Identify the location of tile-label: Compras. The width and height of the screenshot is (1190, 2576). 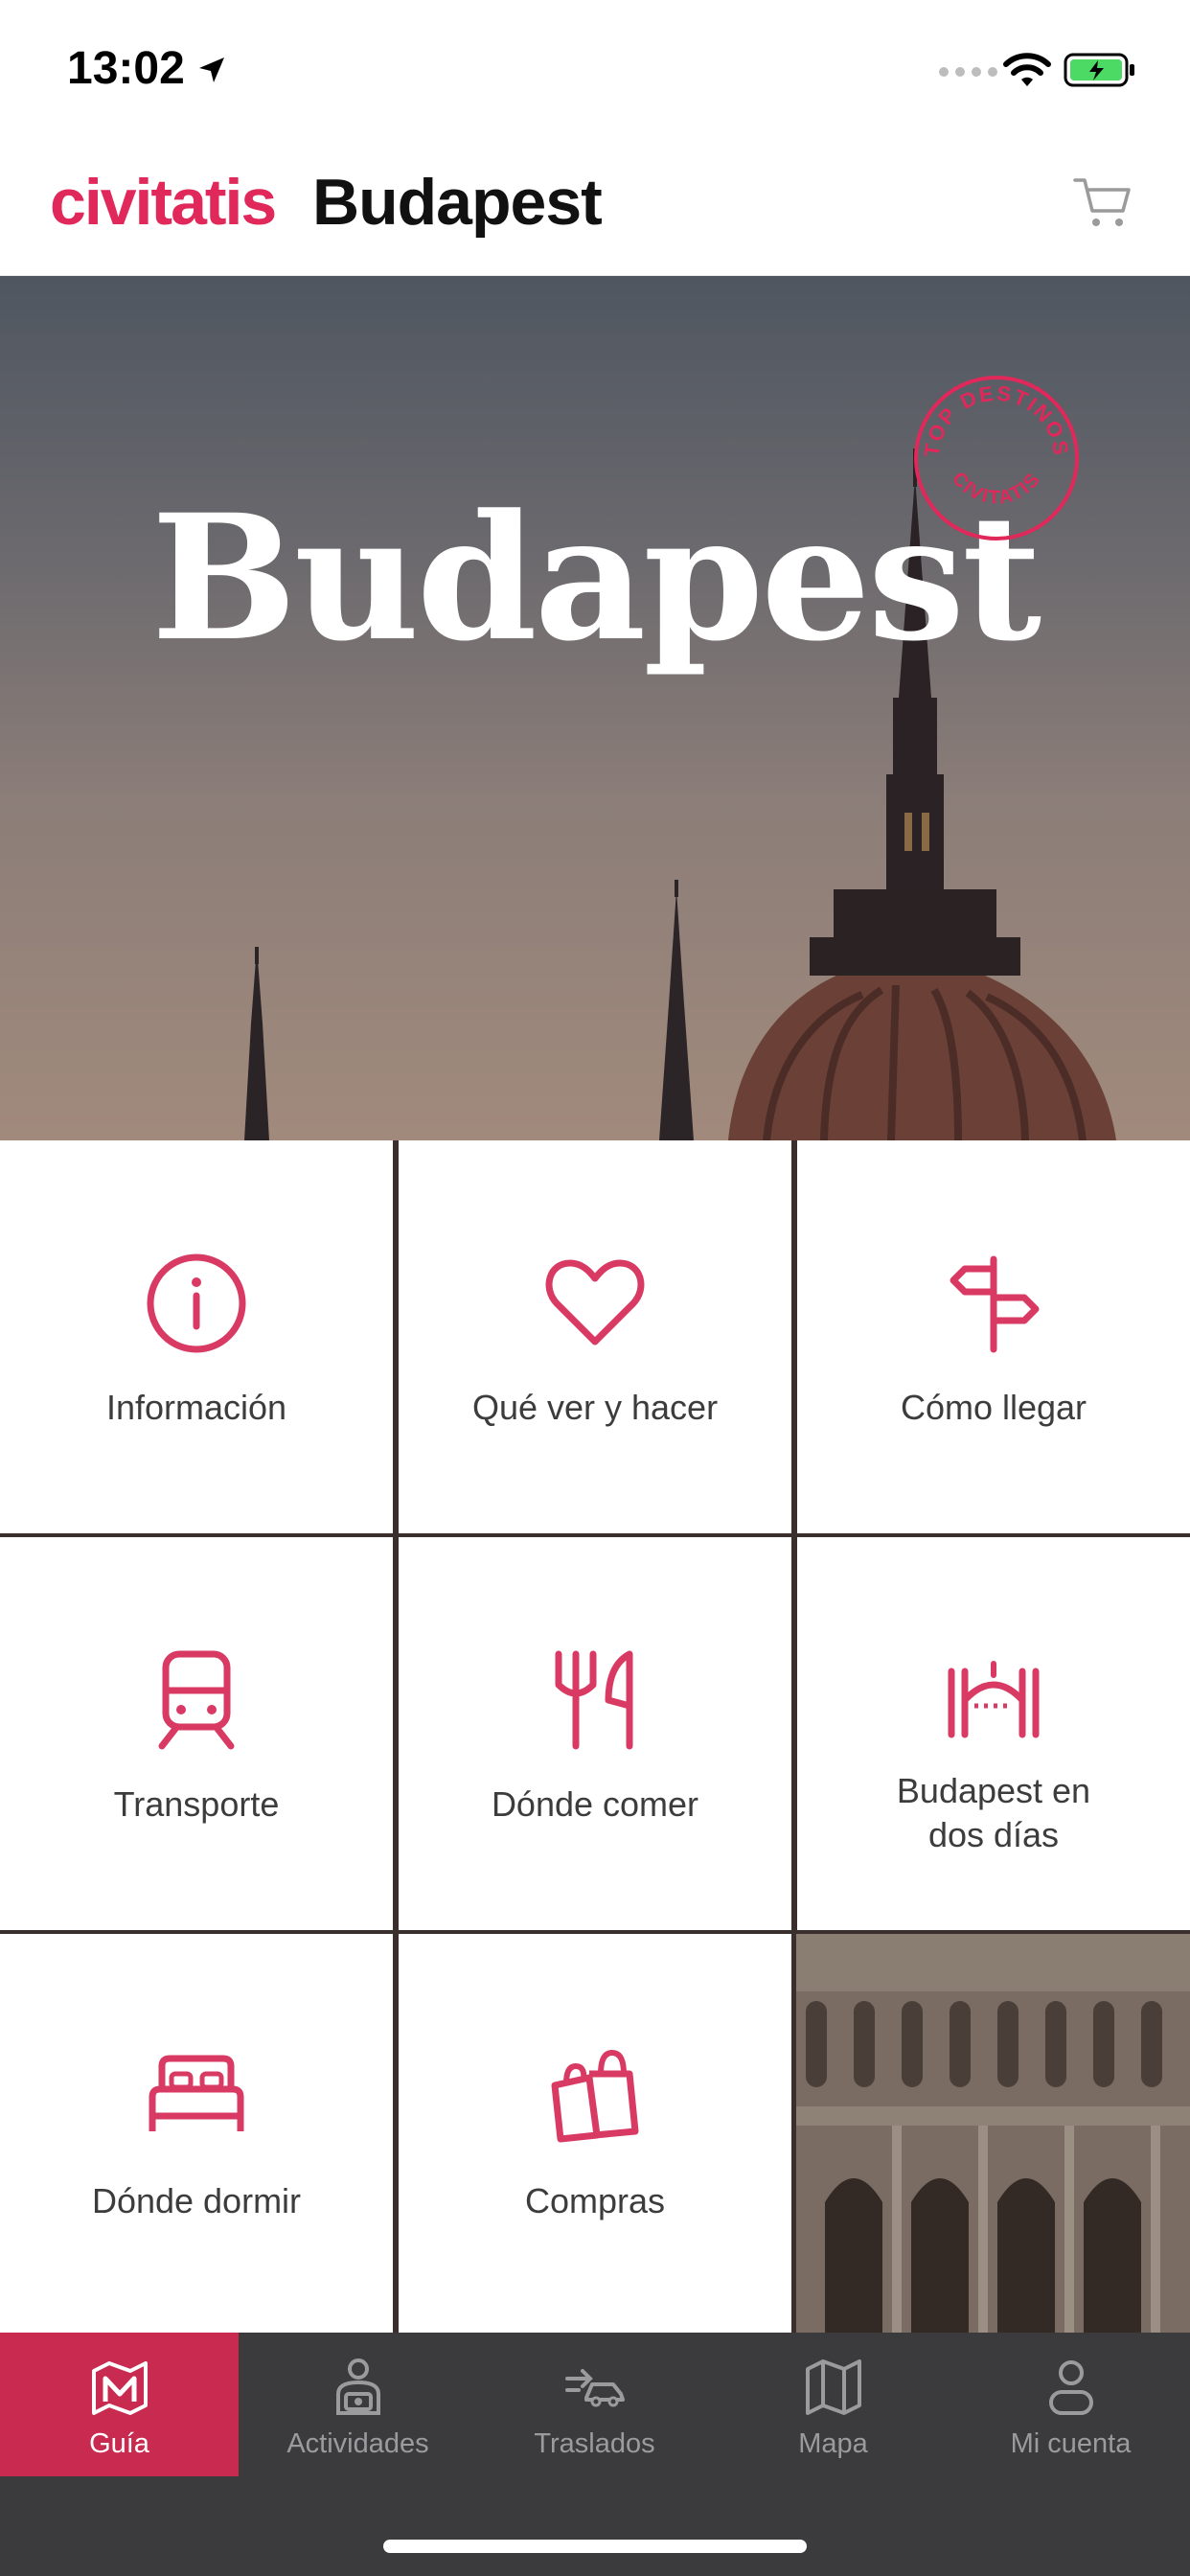
(595, 2200).